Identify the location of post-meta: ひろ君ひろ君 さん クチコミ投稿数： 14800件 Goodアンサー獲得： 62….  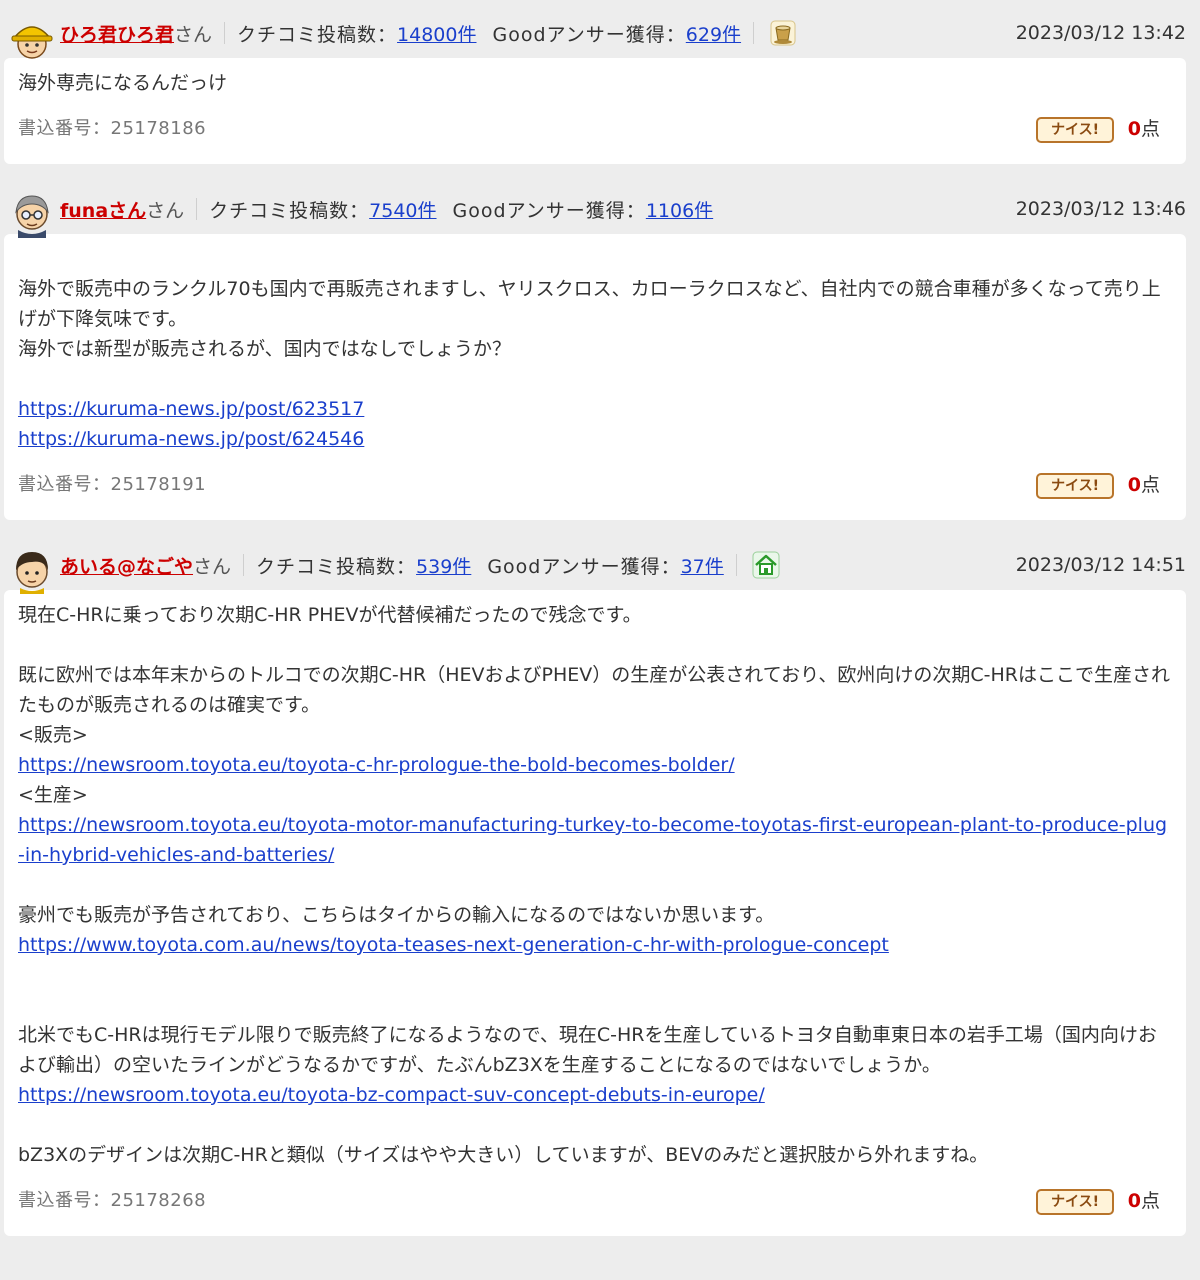
(429, 33).